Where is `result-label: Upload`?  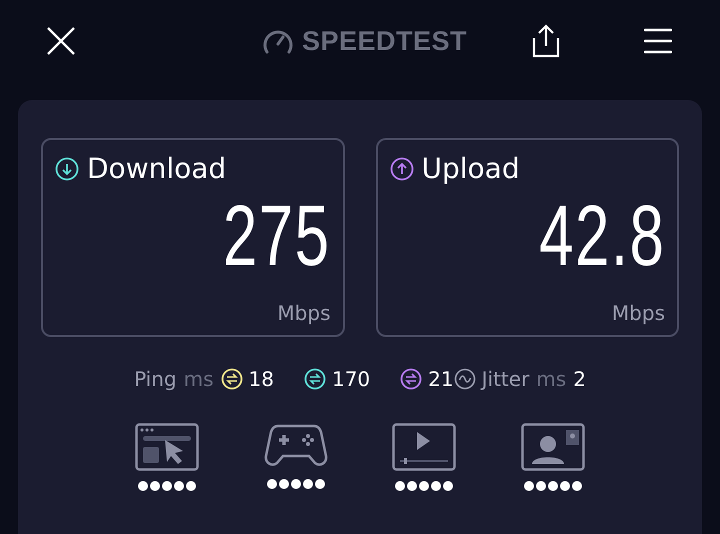
result-label: Upload is located at coordinates (471, 168).